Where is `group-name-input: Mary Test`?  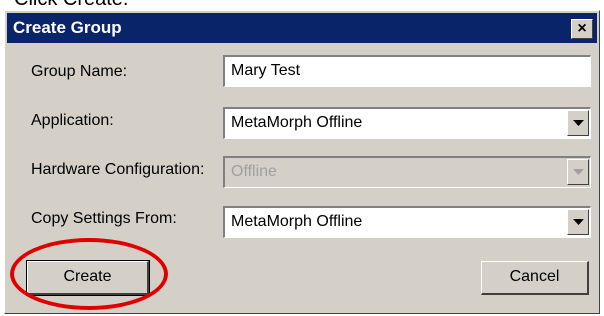 group-name-input: Mary Test is located at coordinates (407, 71).